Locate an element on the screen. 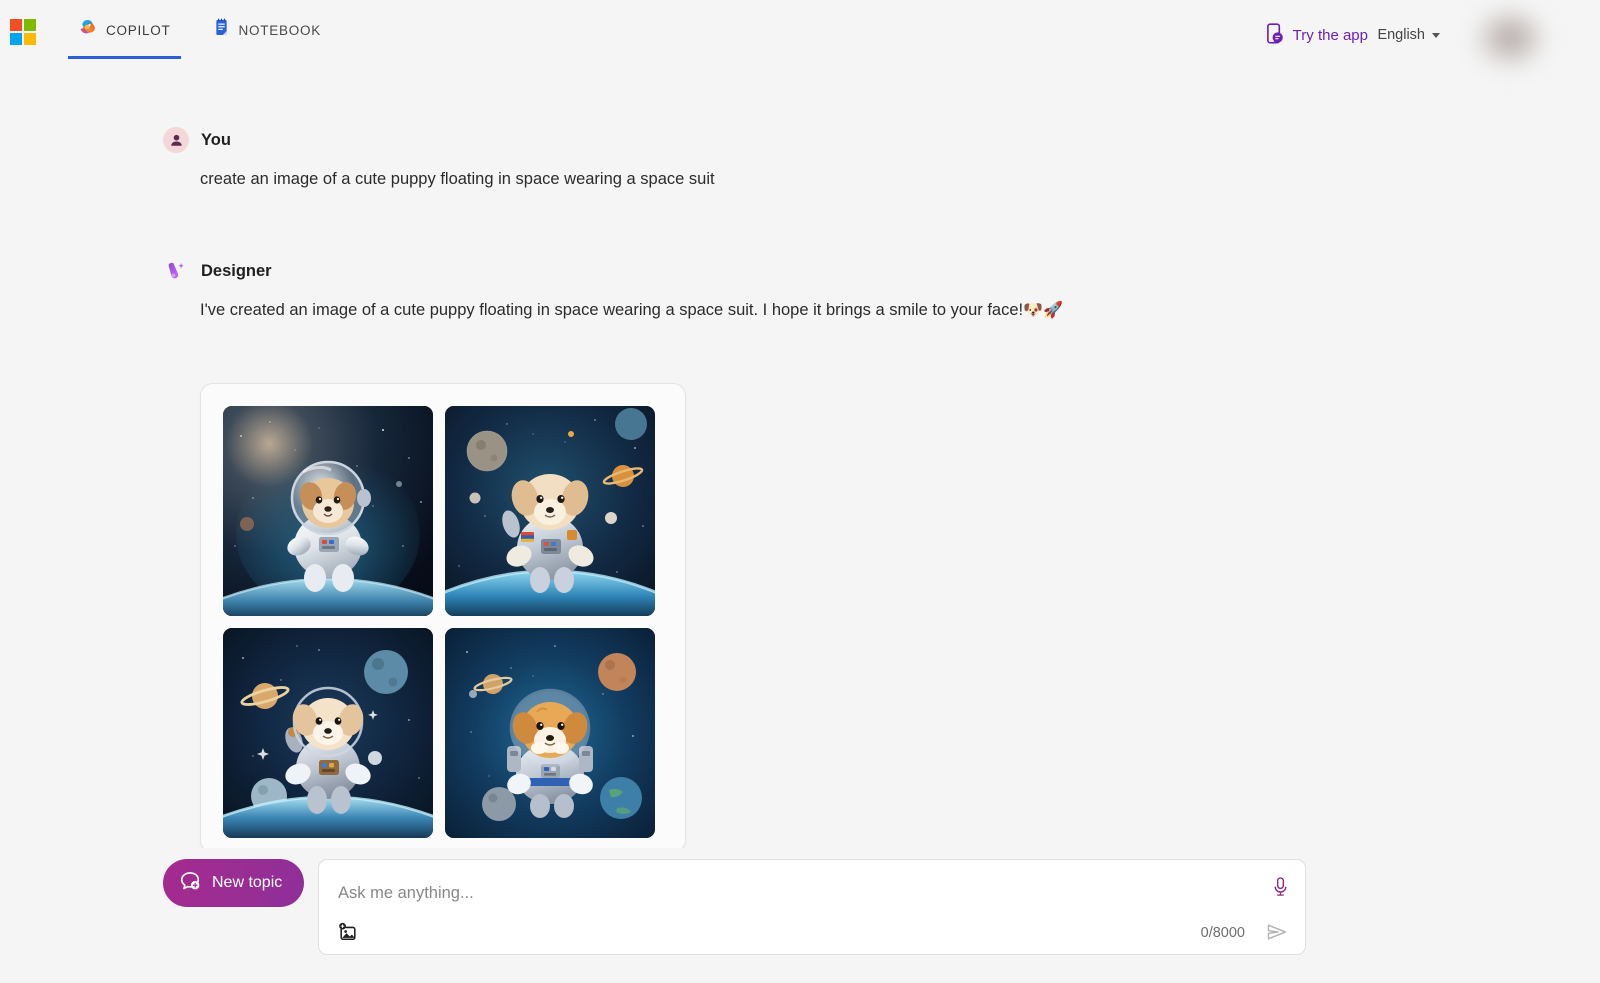 This screenshot has height=983, width=1600. chat-plus-icon is located at coordinates (190, 883).